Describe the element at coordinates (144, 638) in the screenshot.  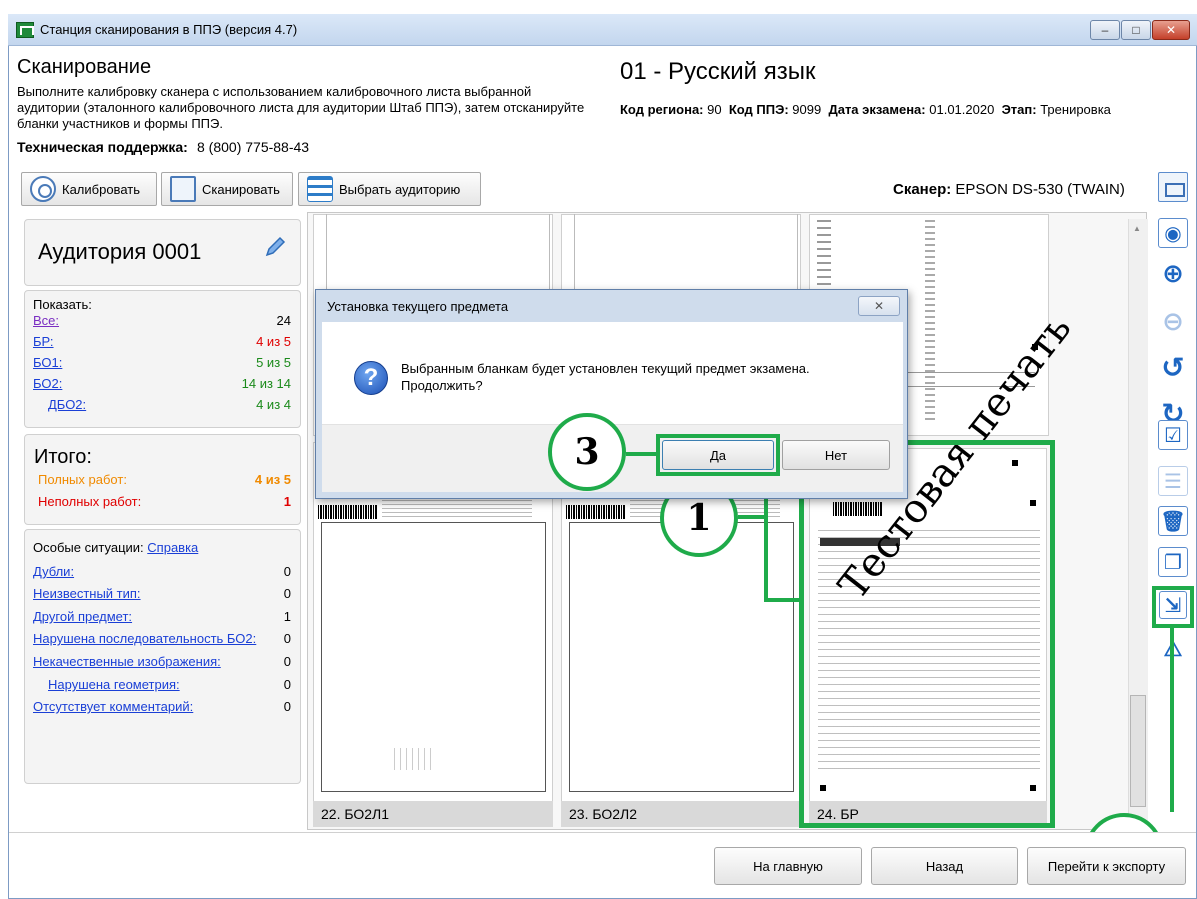
I see `special-label: Нарушена последовательность БО2:` at that location.